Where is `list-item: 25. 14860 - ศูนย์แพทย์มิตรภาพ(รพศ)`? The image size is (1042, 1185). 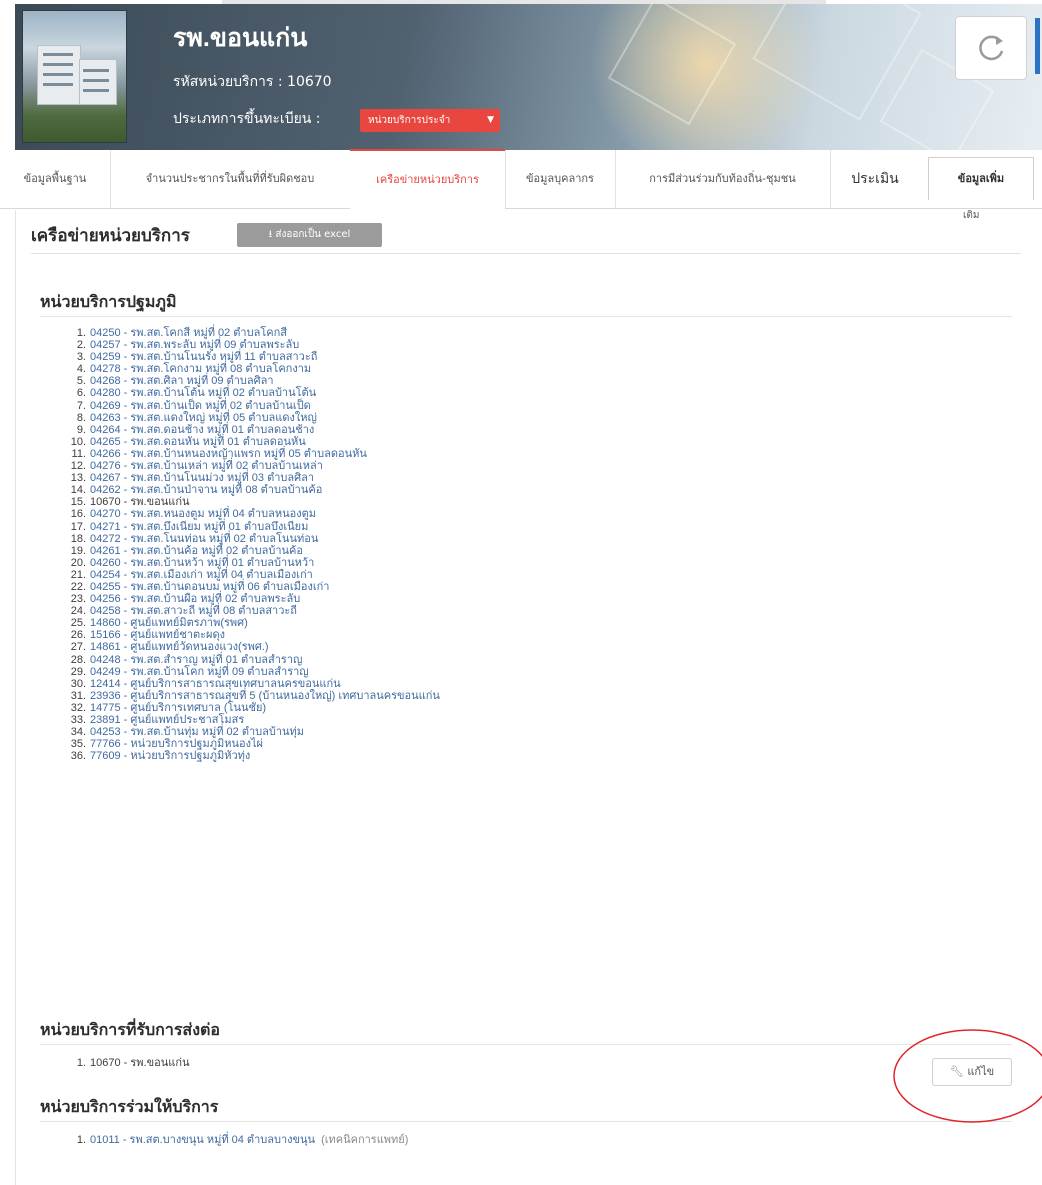 list-item: 25. 14860 - ศูนย์แพทย์มิตรภาพ(รพศ) is located at coordinates (251, 623).